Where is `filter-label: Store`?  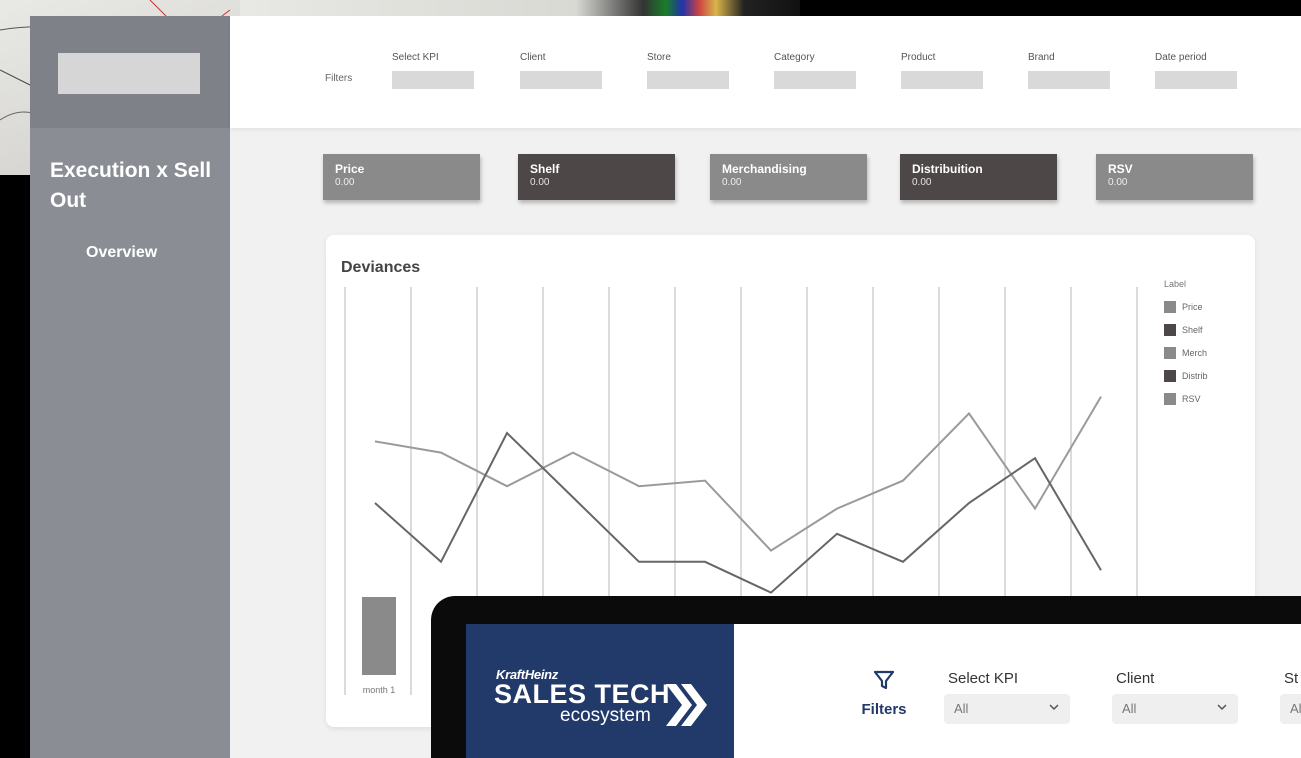
filter-label: Store is located at coordinates (659, 57).